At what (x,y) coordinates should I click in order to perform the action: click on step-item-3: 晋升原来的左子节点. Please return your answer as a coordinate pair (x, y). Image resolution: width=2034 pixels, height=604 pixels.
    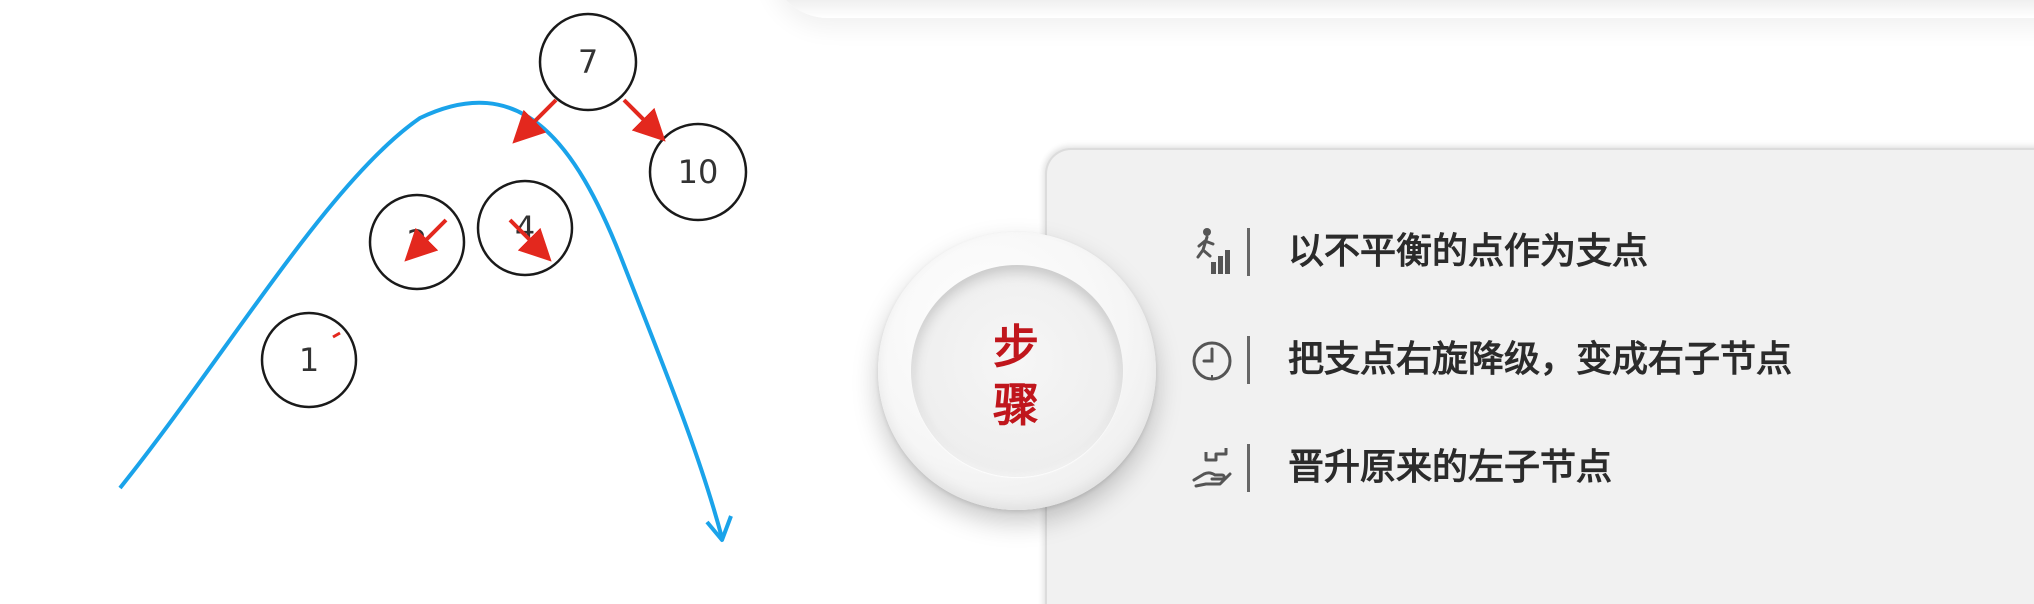
    Looking at the image, I should click on (1600, 468).